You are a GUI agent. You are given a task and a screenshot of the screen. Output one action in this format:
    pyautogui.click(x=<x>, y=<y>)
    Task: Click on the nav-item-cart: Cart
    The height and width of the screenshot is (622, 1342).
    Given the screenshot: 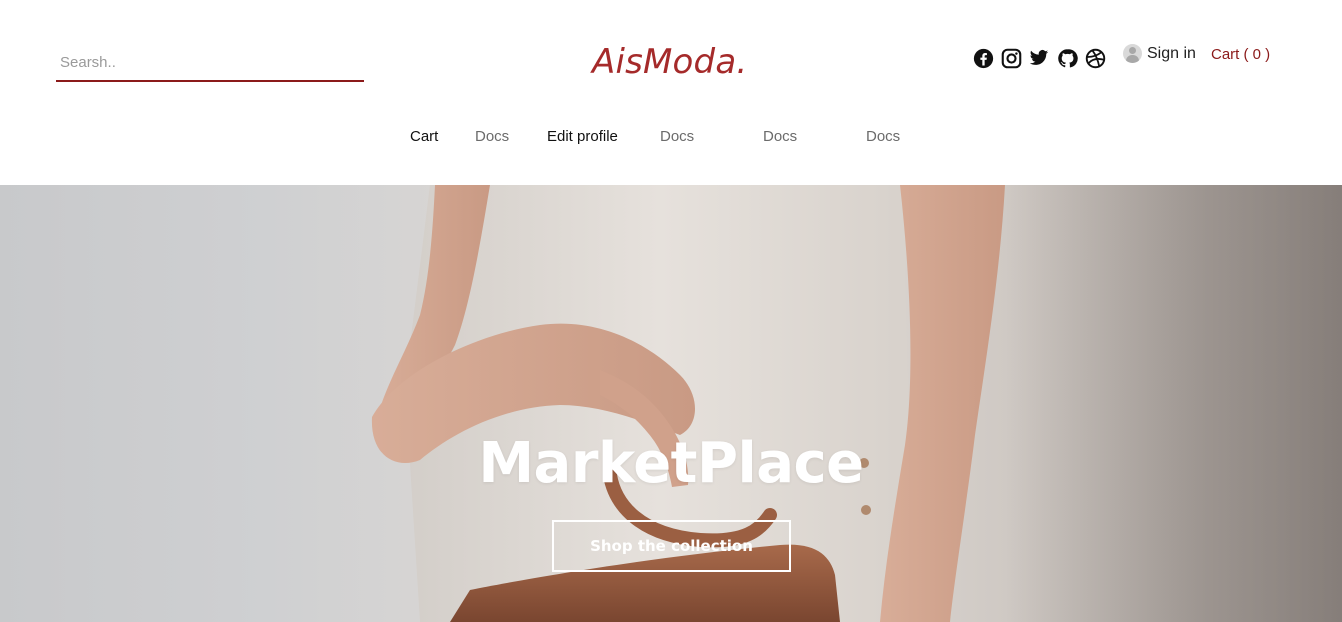 What is the action you would take?
    pyautogui.click(x=424, y=136)
    